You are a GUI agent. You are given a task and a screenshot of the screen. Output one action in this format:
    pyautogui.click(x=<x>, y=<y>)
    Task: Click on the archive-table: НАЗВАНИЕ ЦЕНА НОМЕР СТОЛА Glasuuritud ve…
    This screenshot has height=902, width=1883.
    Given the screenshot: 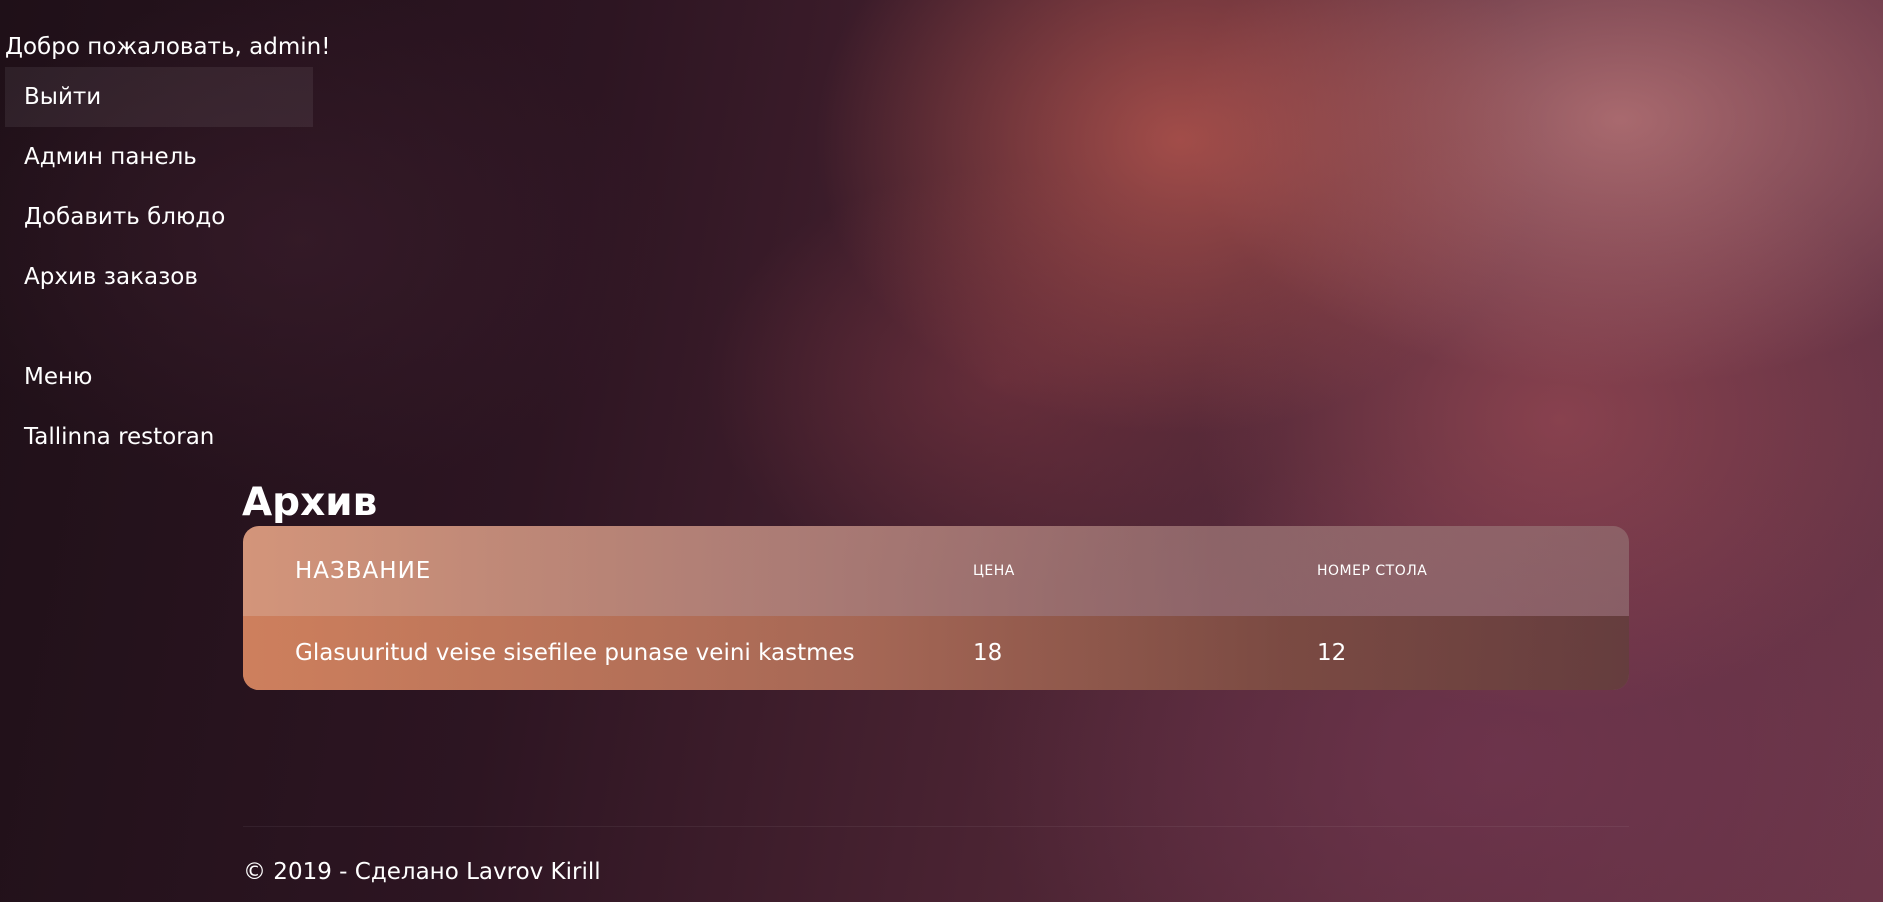 What is the action you would take?
    pyautogui.click(x=936, y=608)
    